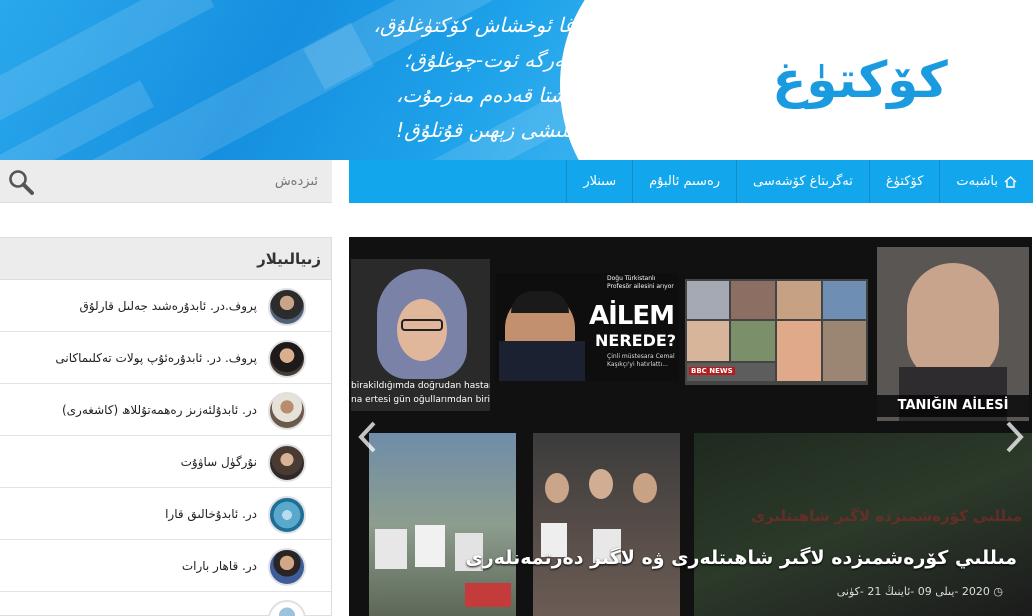 This screenshot has width=1033, height=616. What do you see at coordinates (506, 130) in the screenshot?
I see `poem-line: قوغچىلىشى زېھىن قۇتلۇق!` at bounding box center [506, 130].